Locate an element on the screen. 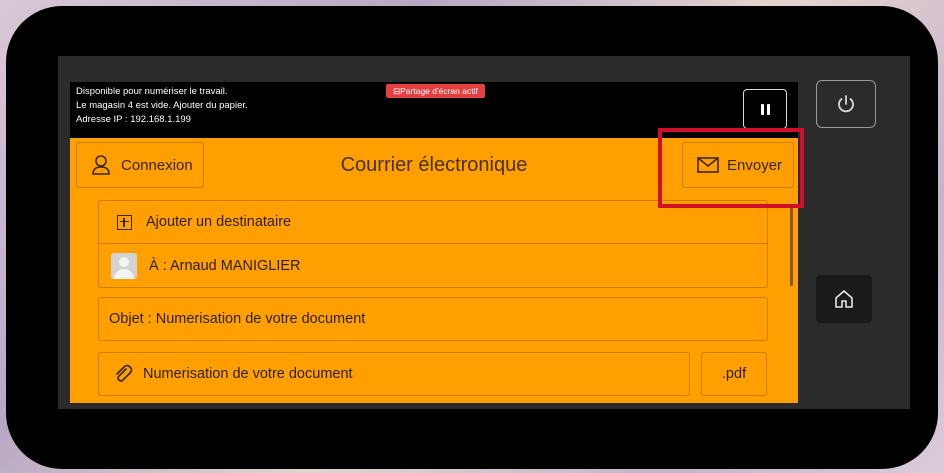 This screenshot has width=944, height=473. pause-button is located at coordinates (765, 109).